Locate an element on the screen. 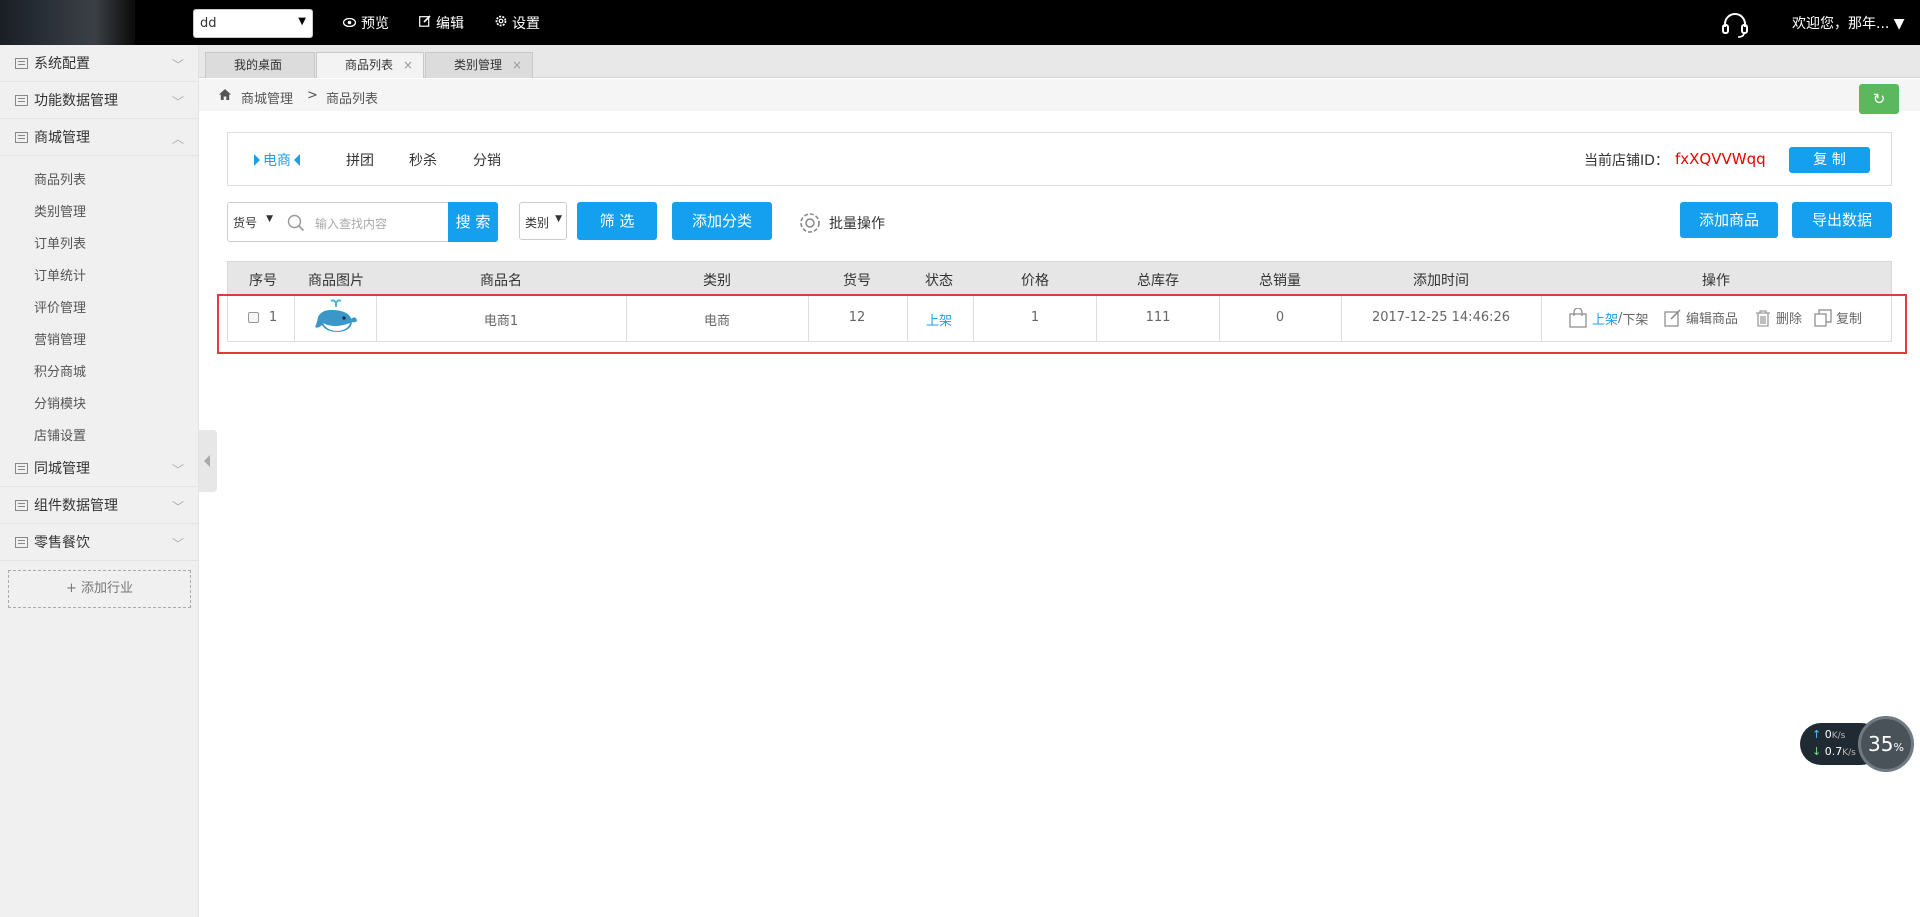 The image size is (1920, 917). tab-label: 电商 is located at coordinates (277, 161).